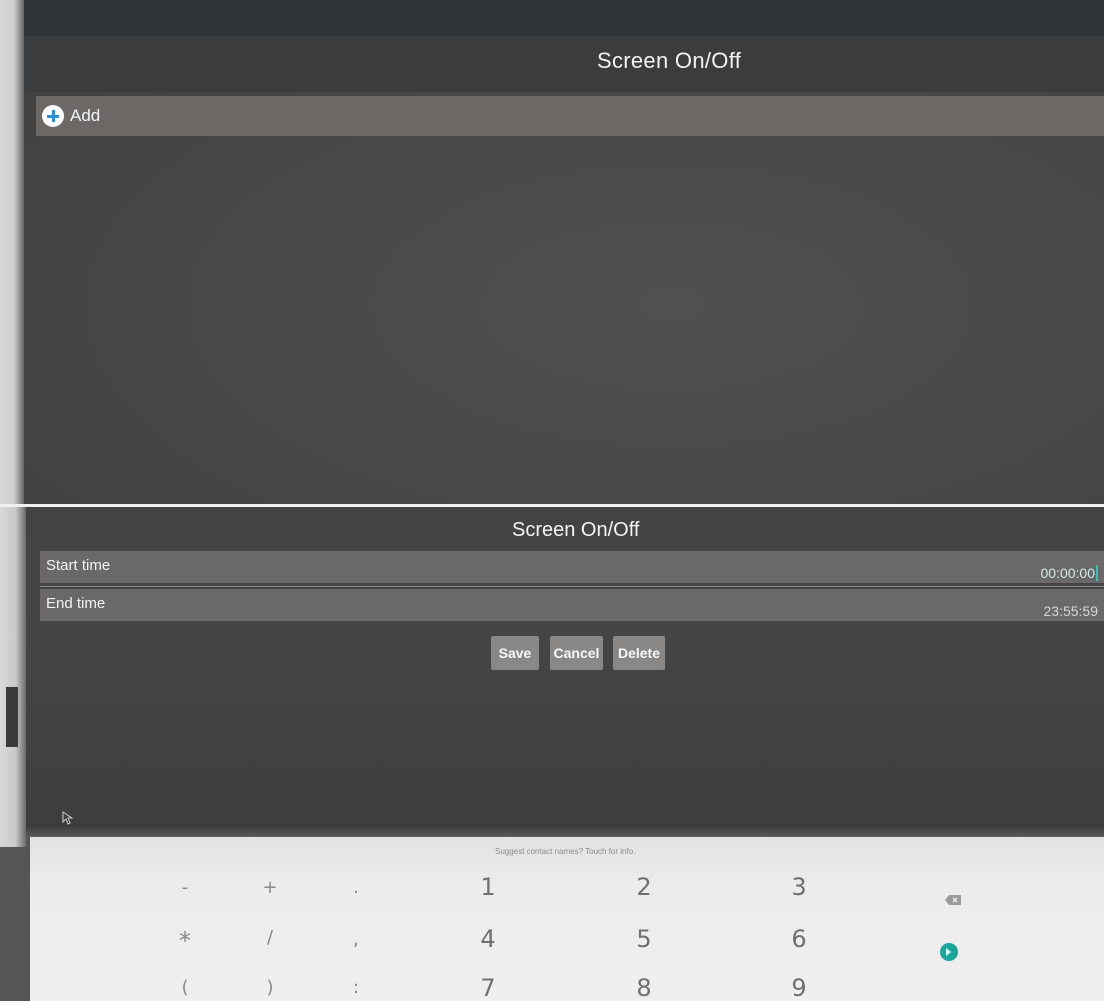  What do you see at coordinates (356, 987) in the screenshot?
I see `key-colon: :` at bounding box center [356, 987].